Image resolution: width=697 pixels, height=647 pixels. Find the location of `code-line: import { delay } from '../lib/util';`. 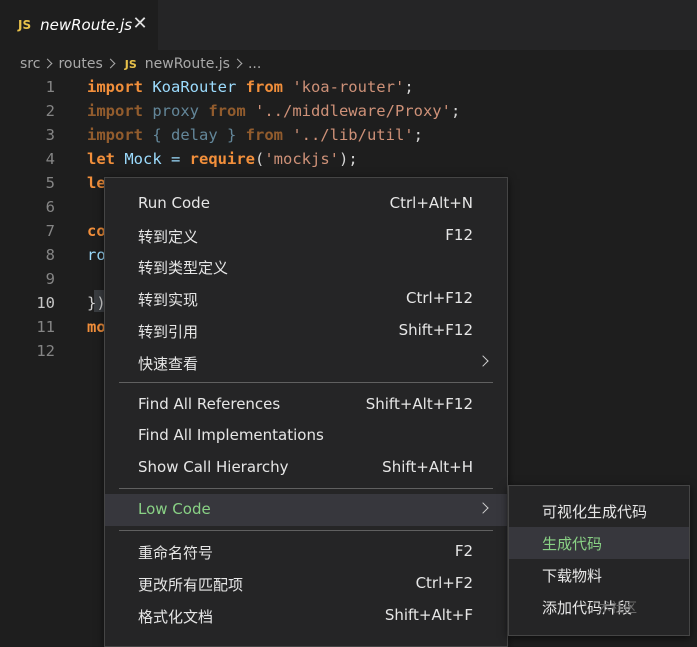

code-line: import { delay } from '../lib/util'; is located at coordinates (255, 135).